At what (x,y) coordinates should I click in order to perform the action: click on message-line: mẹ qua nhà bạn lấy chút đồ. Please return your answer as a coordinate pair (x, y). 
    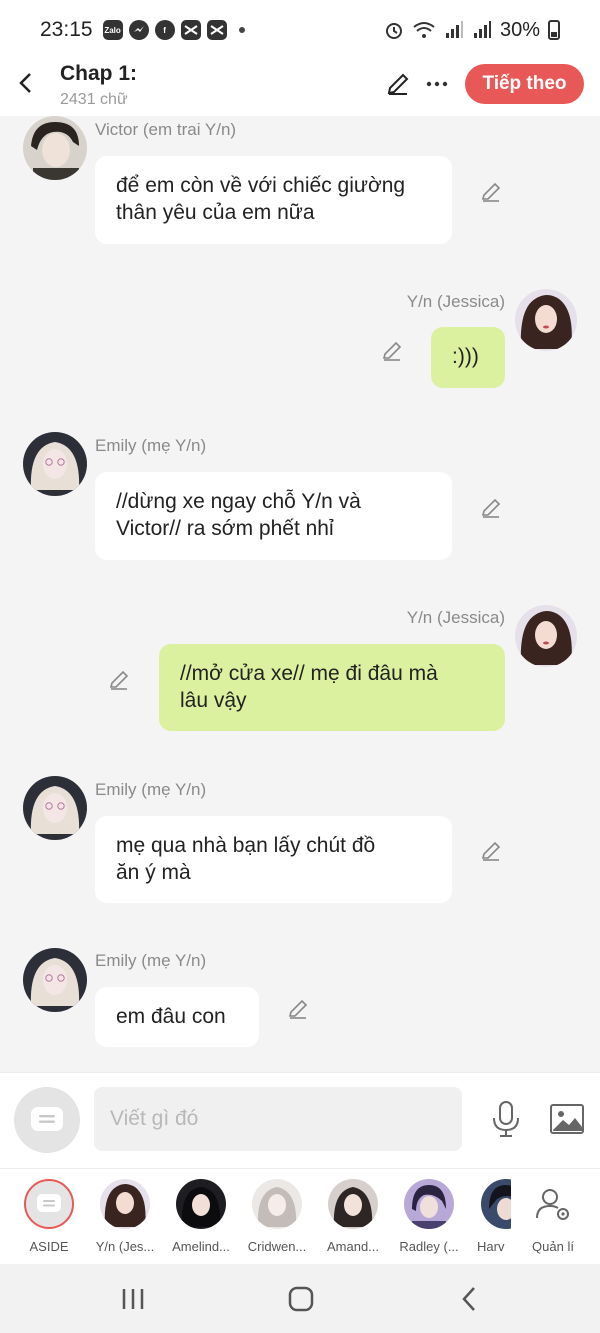
    Looking at the image, I should click on (246, 845).